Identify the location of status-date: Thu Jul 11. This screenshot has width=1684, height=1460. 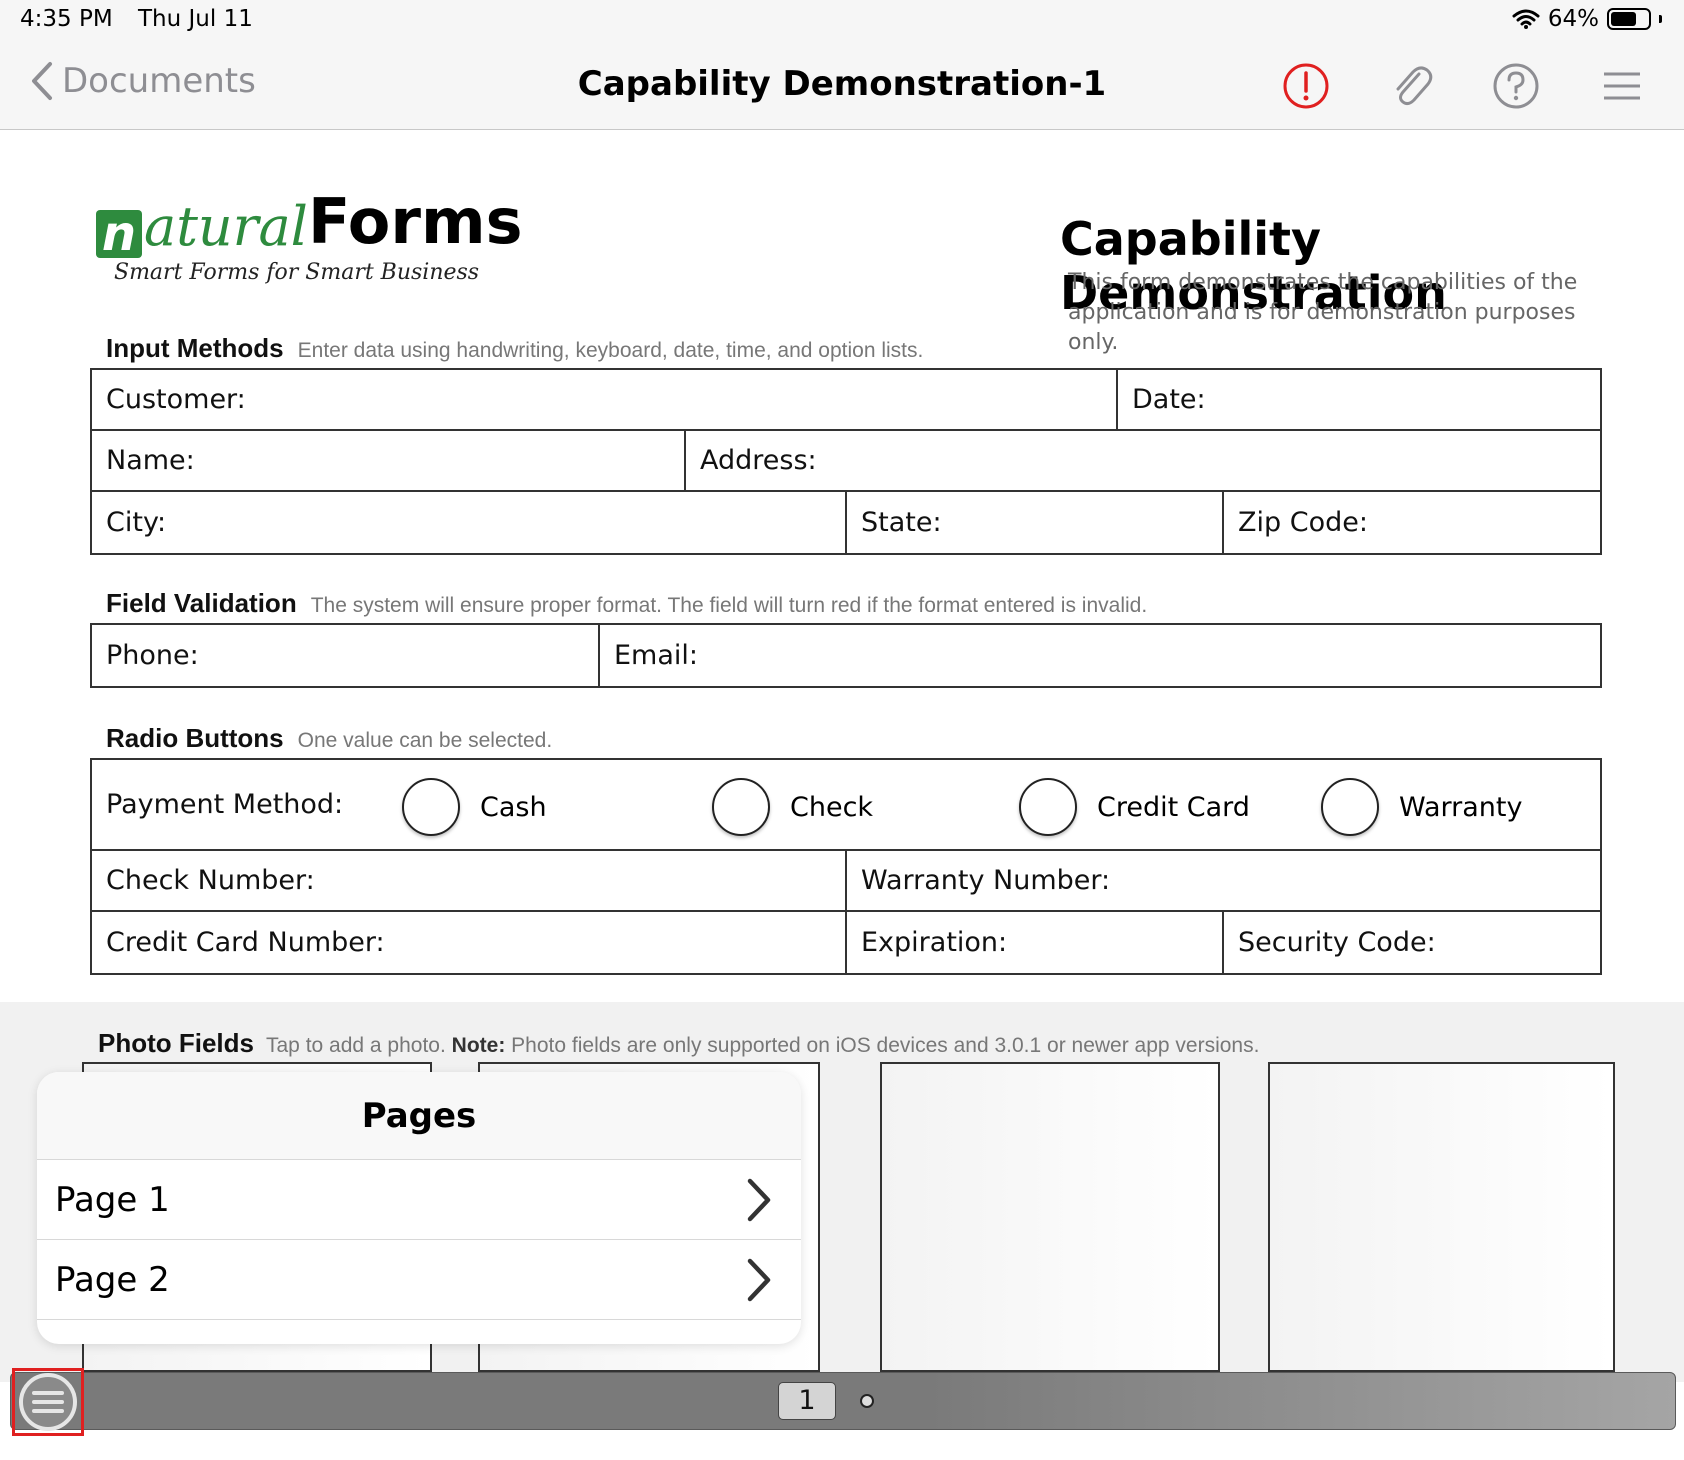
(195, 19).